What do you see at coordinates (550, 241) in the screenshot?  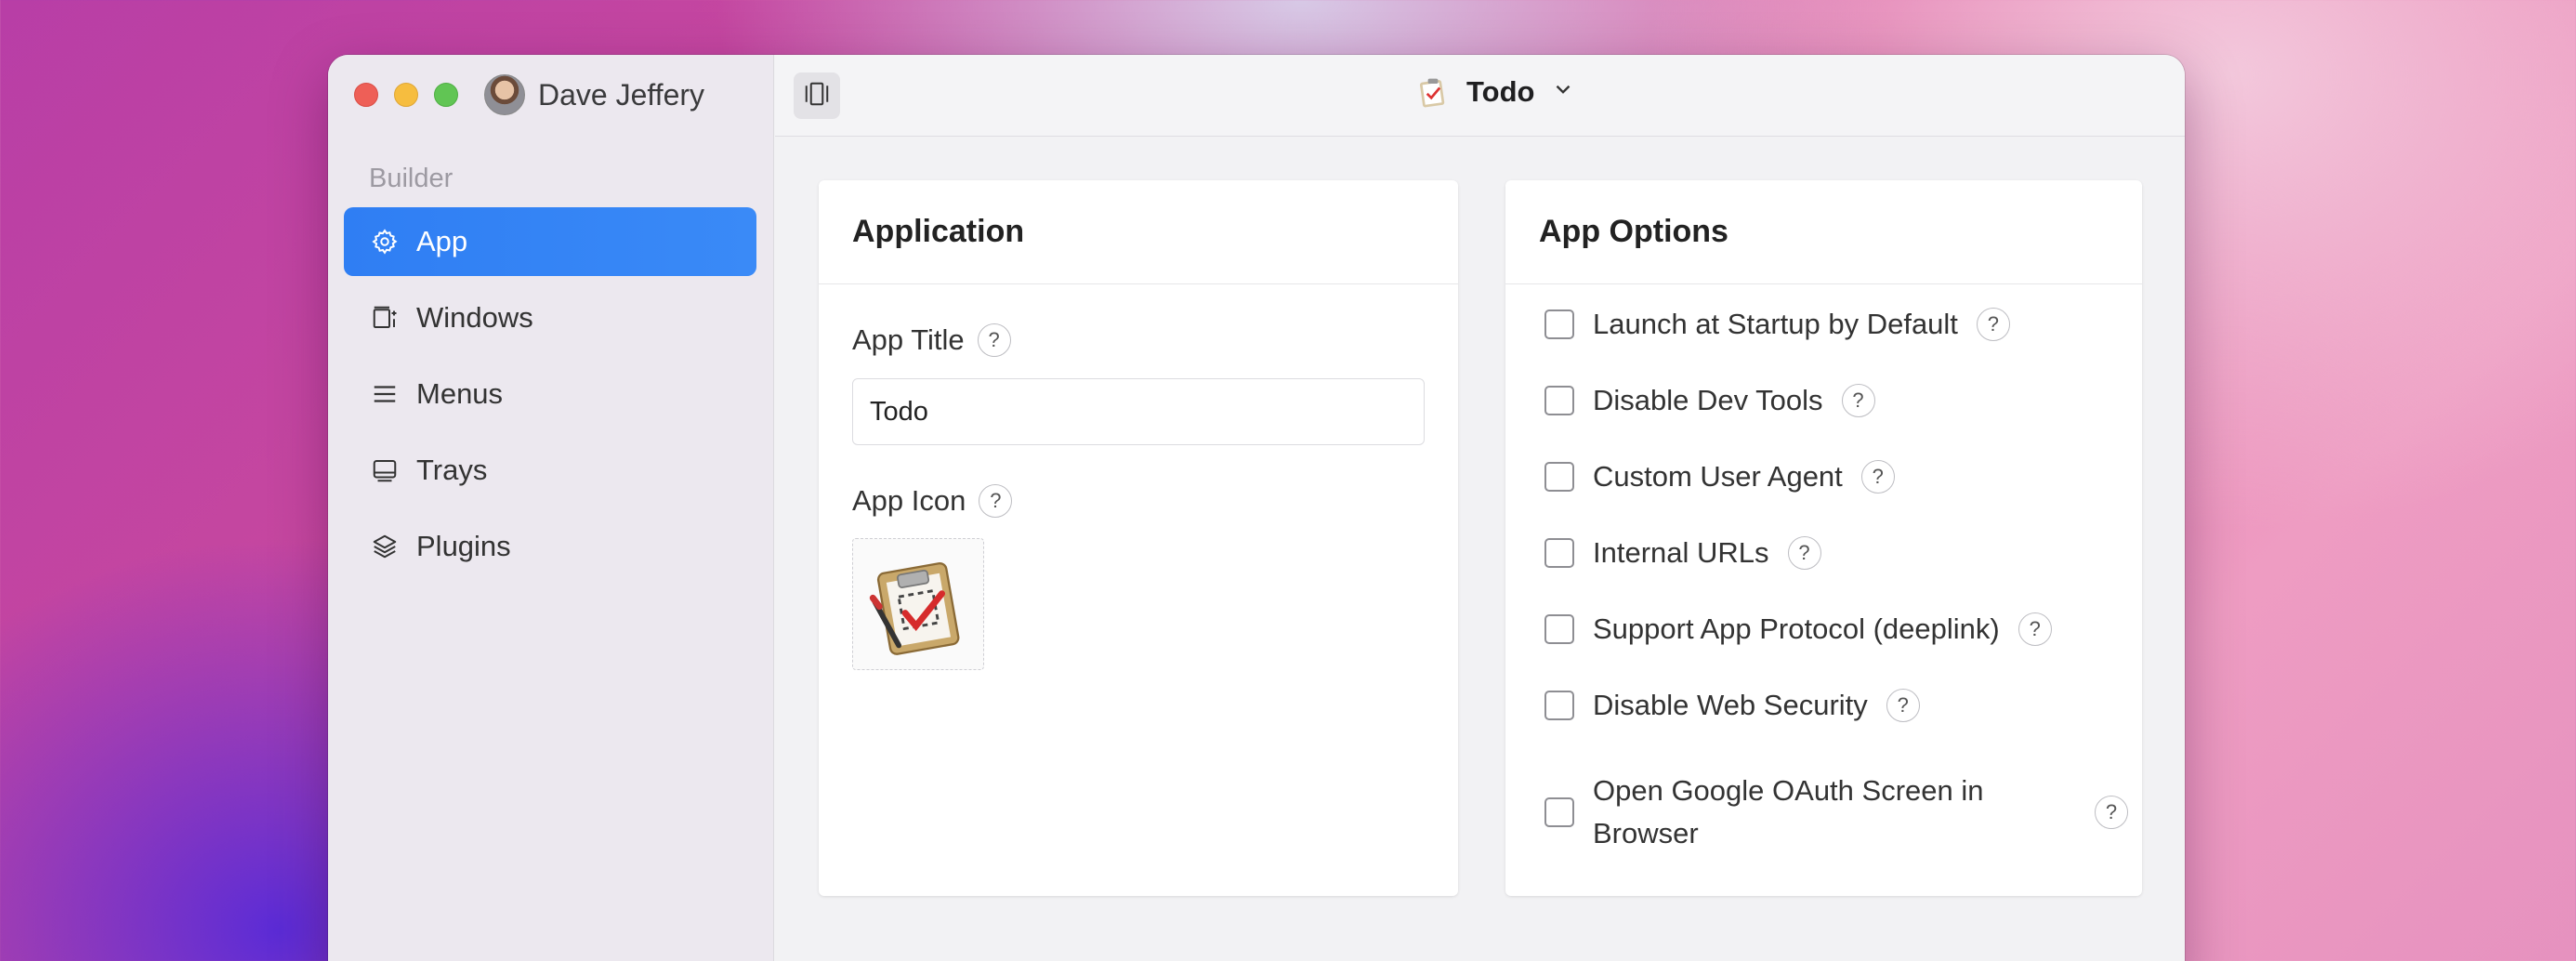 I see `sidebar-item-app: App` at bounding box center [550, 241].